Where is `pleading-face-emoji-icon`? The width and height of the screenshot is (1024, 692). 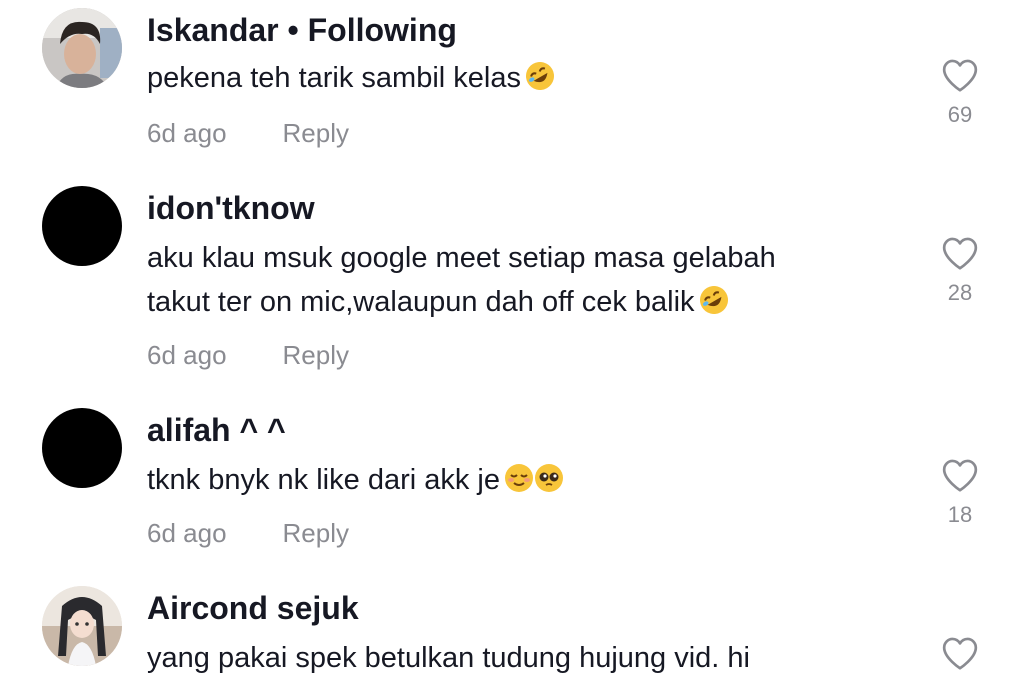 pleading-face-emoji-icon is located at coordinates (548, 478).